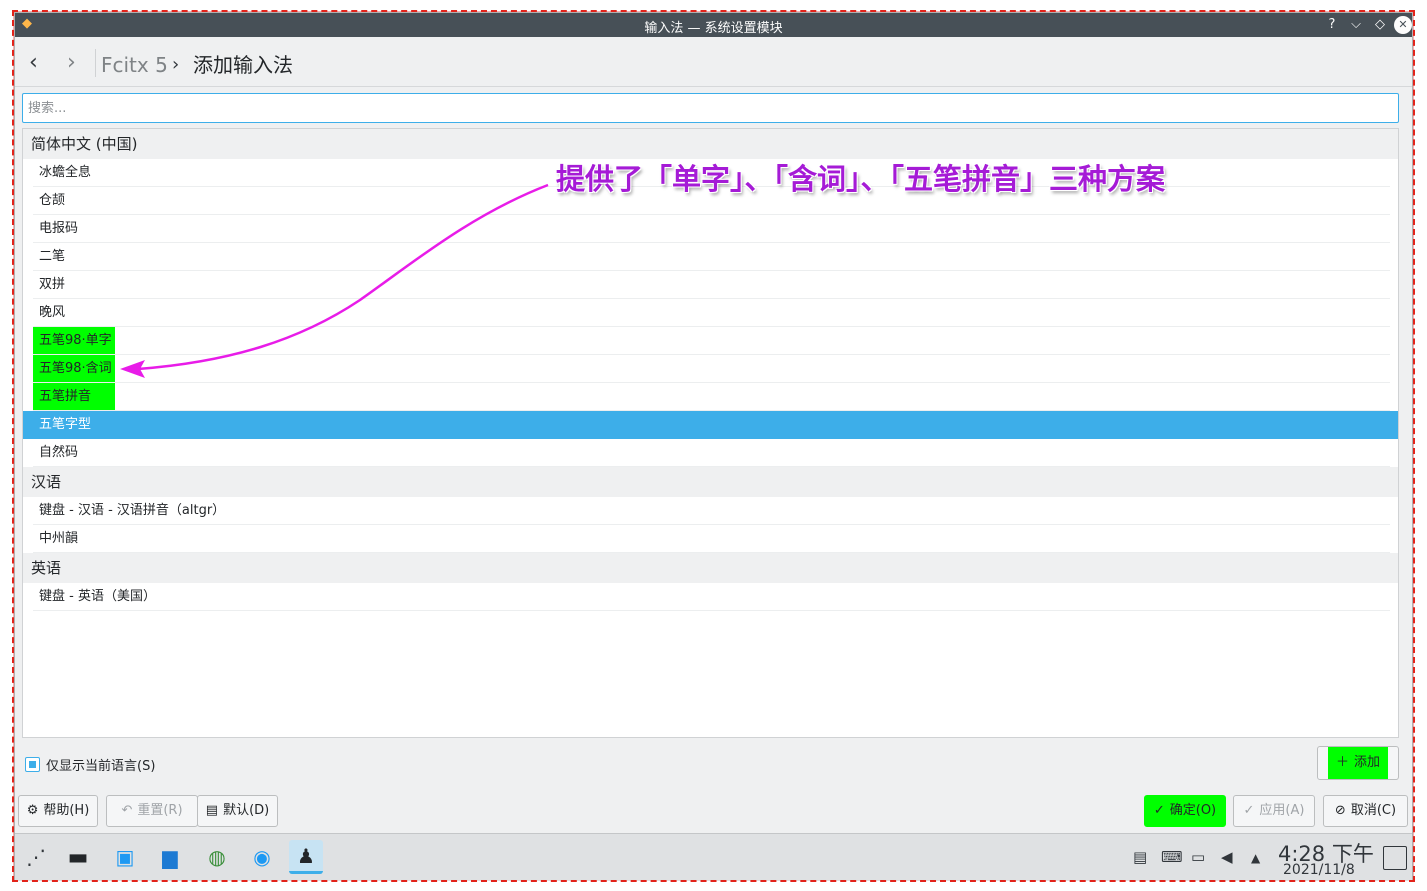  Describe the element at coordinates (710, 539) in the screenshot. I see `list-item: 中州韻` at that location.